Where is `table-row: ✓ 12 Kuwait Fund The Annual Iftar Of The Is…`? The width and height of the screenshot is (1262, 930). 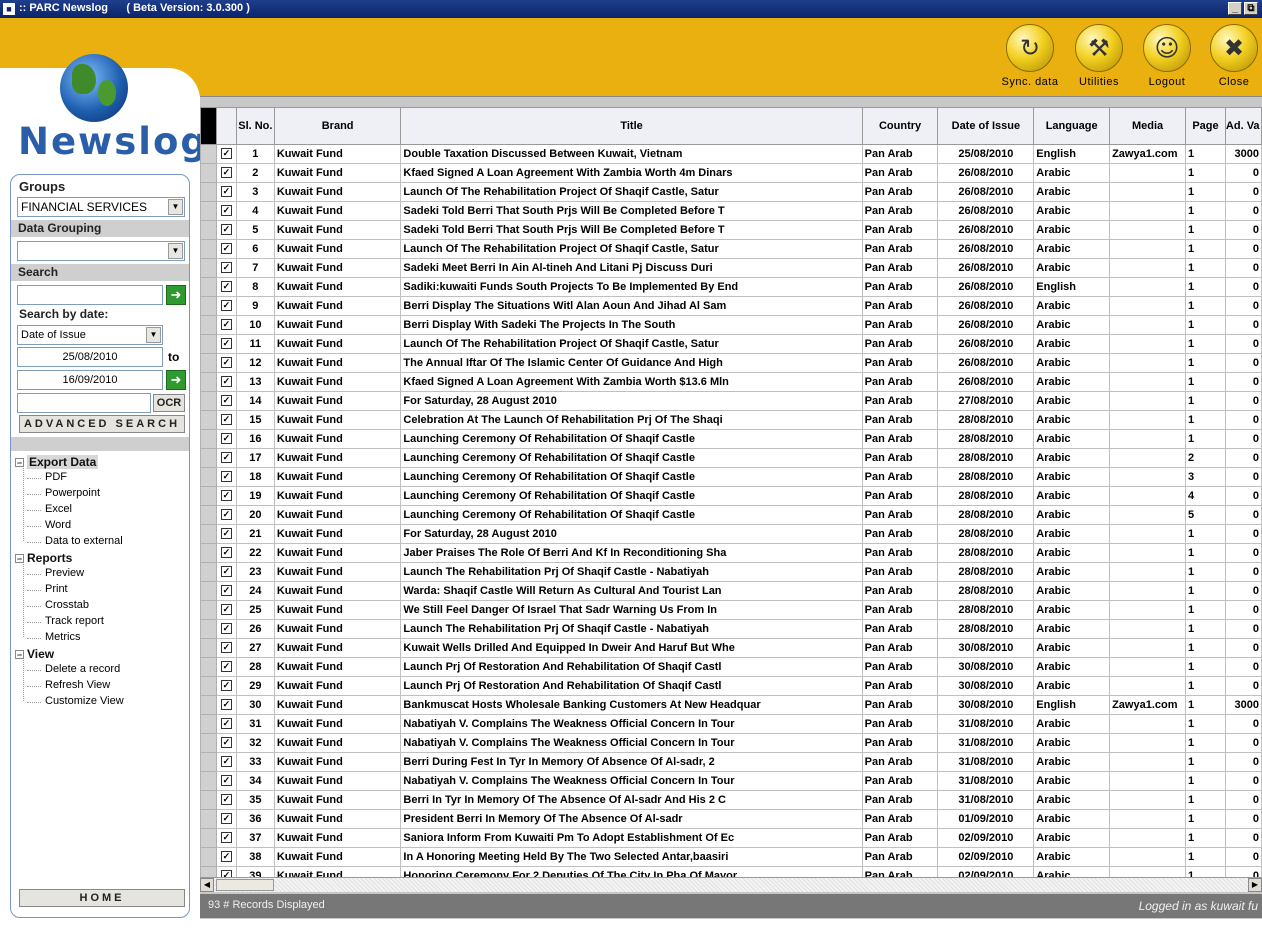 table-row: ✓ 12 Kuwait Fund The Annual Iftar Of The Is… is located at coordinates (731, 363).